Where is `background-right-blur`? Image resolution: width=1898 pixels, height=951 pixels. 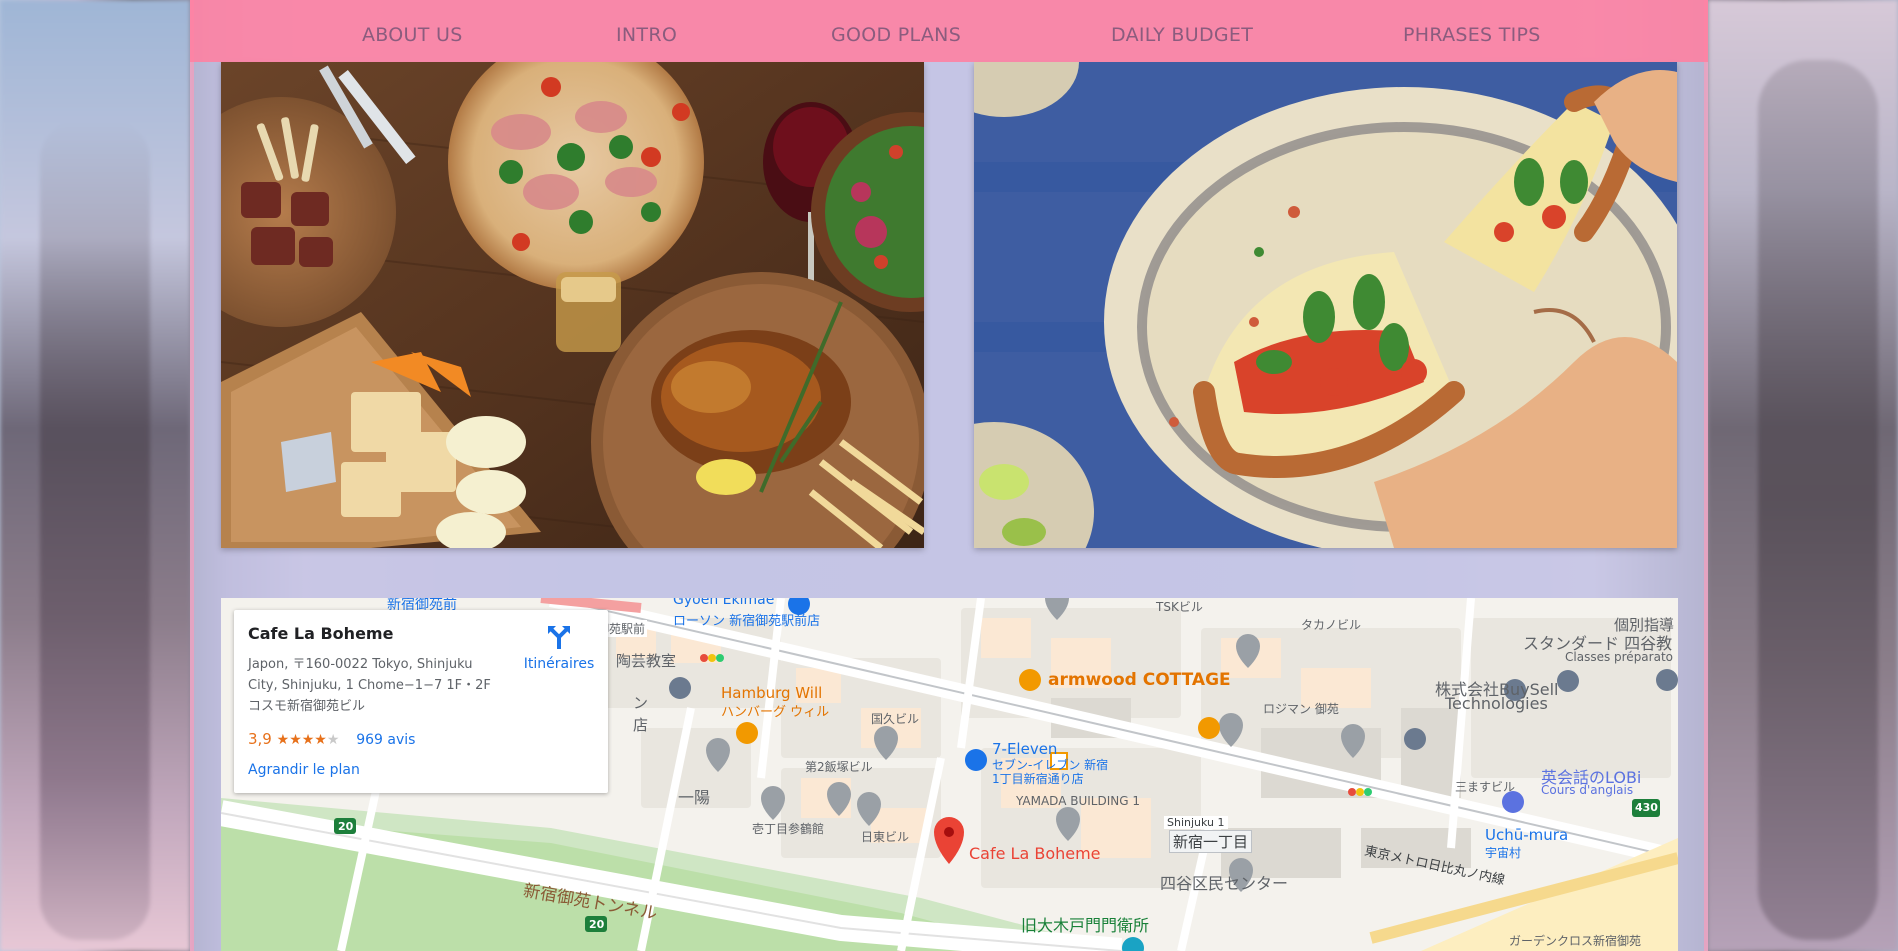
background-right-blur is located at coordinates (1803, 475).